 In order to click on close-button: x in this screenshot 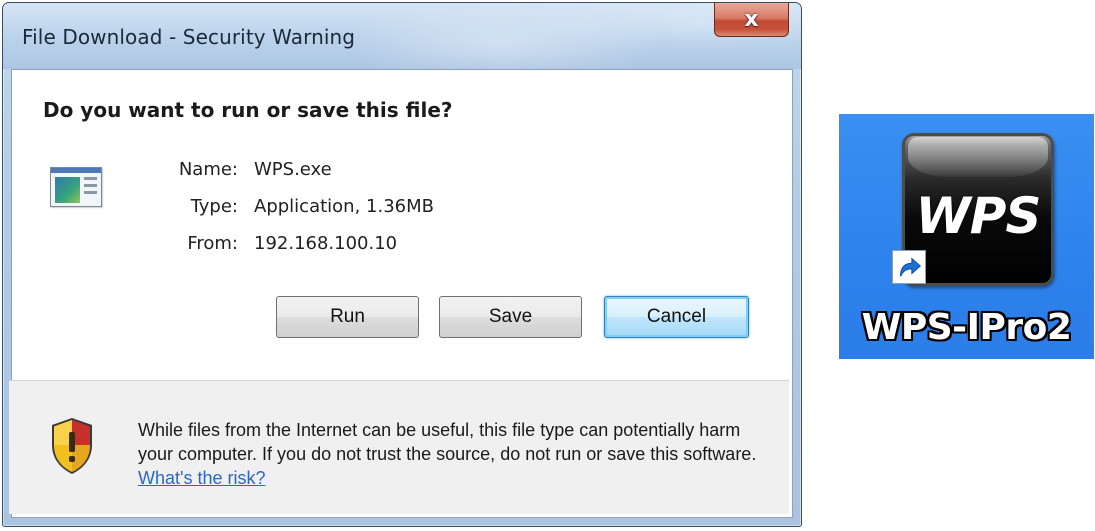, I will do `click(751, 20)`.